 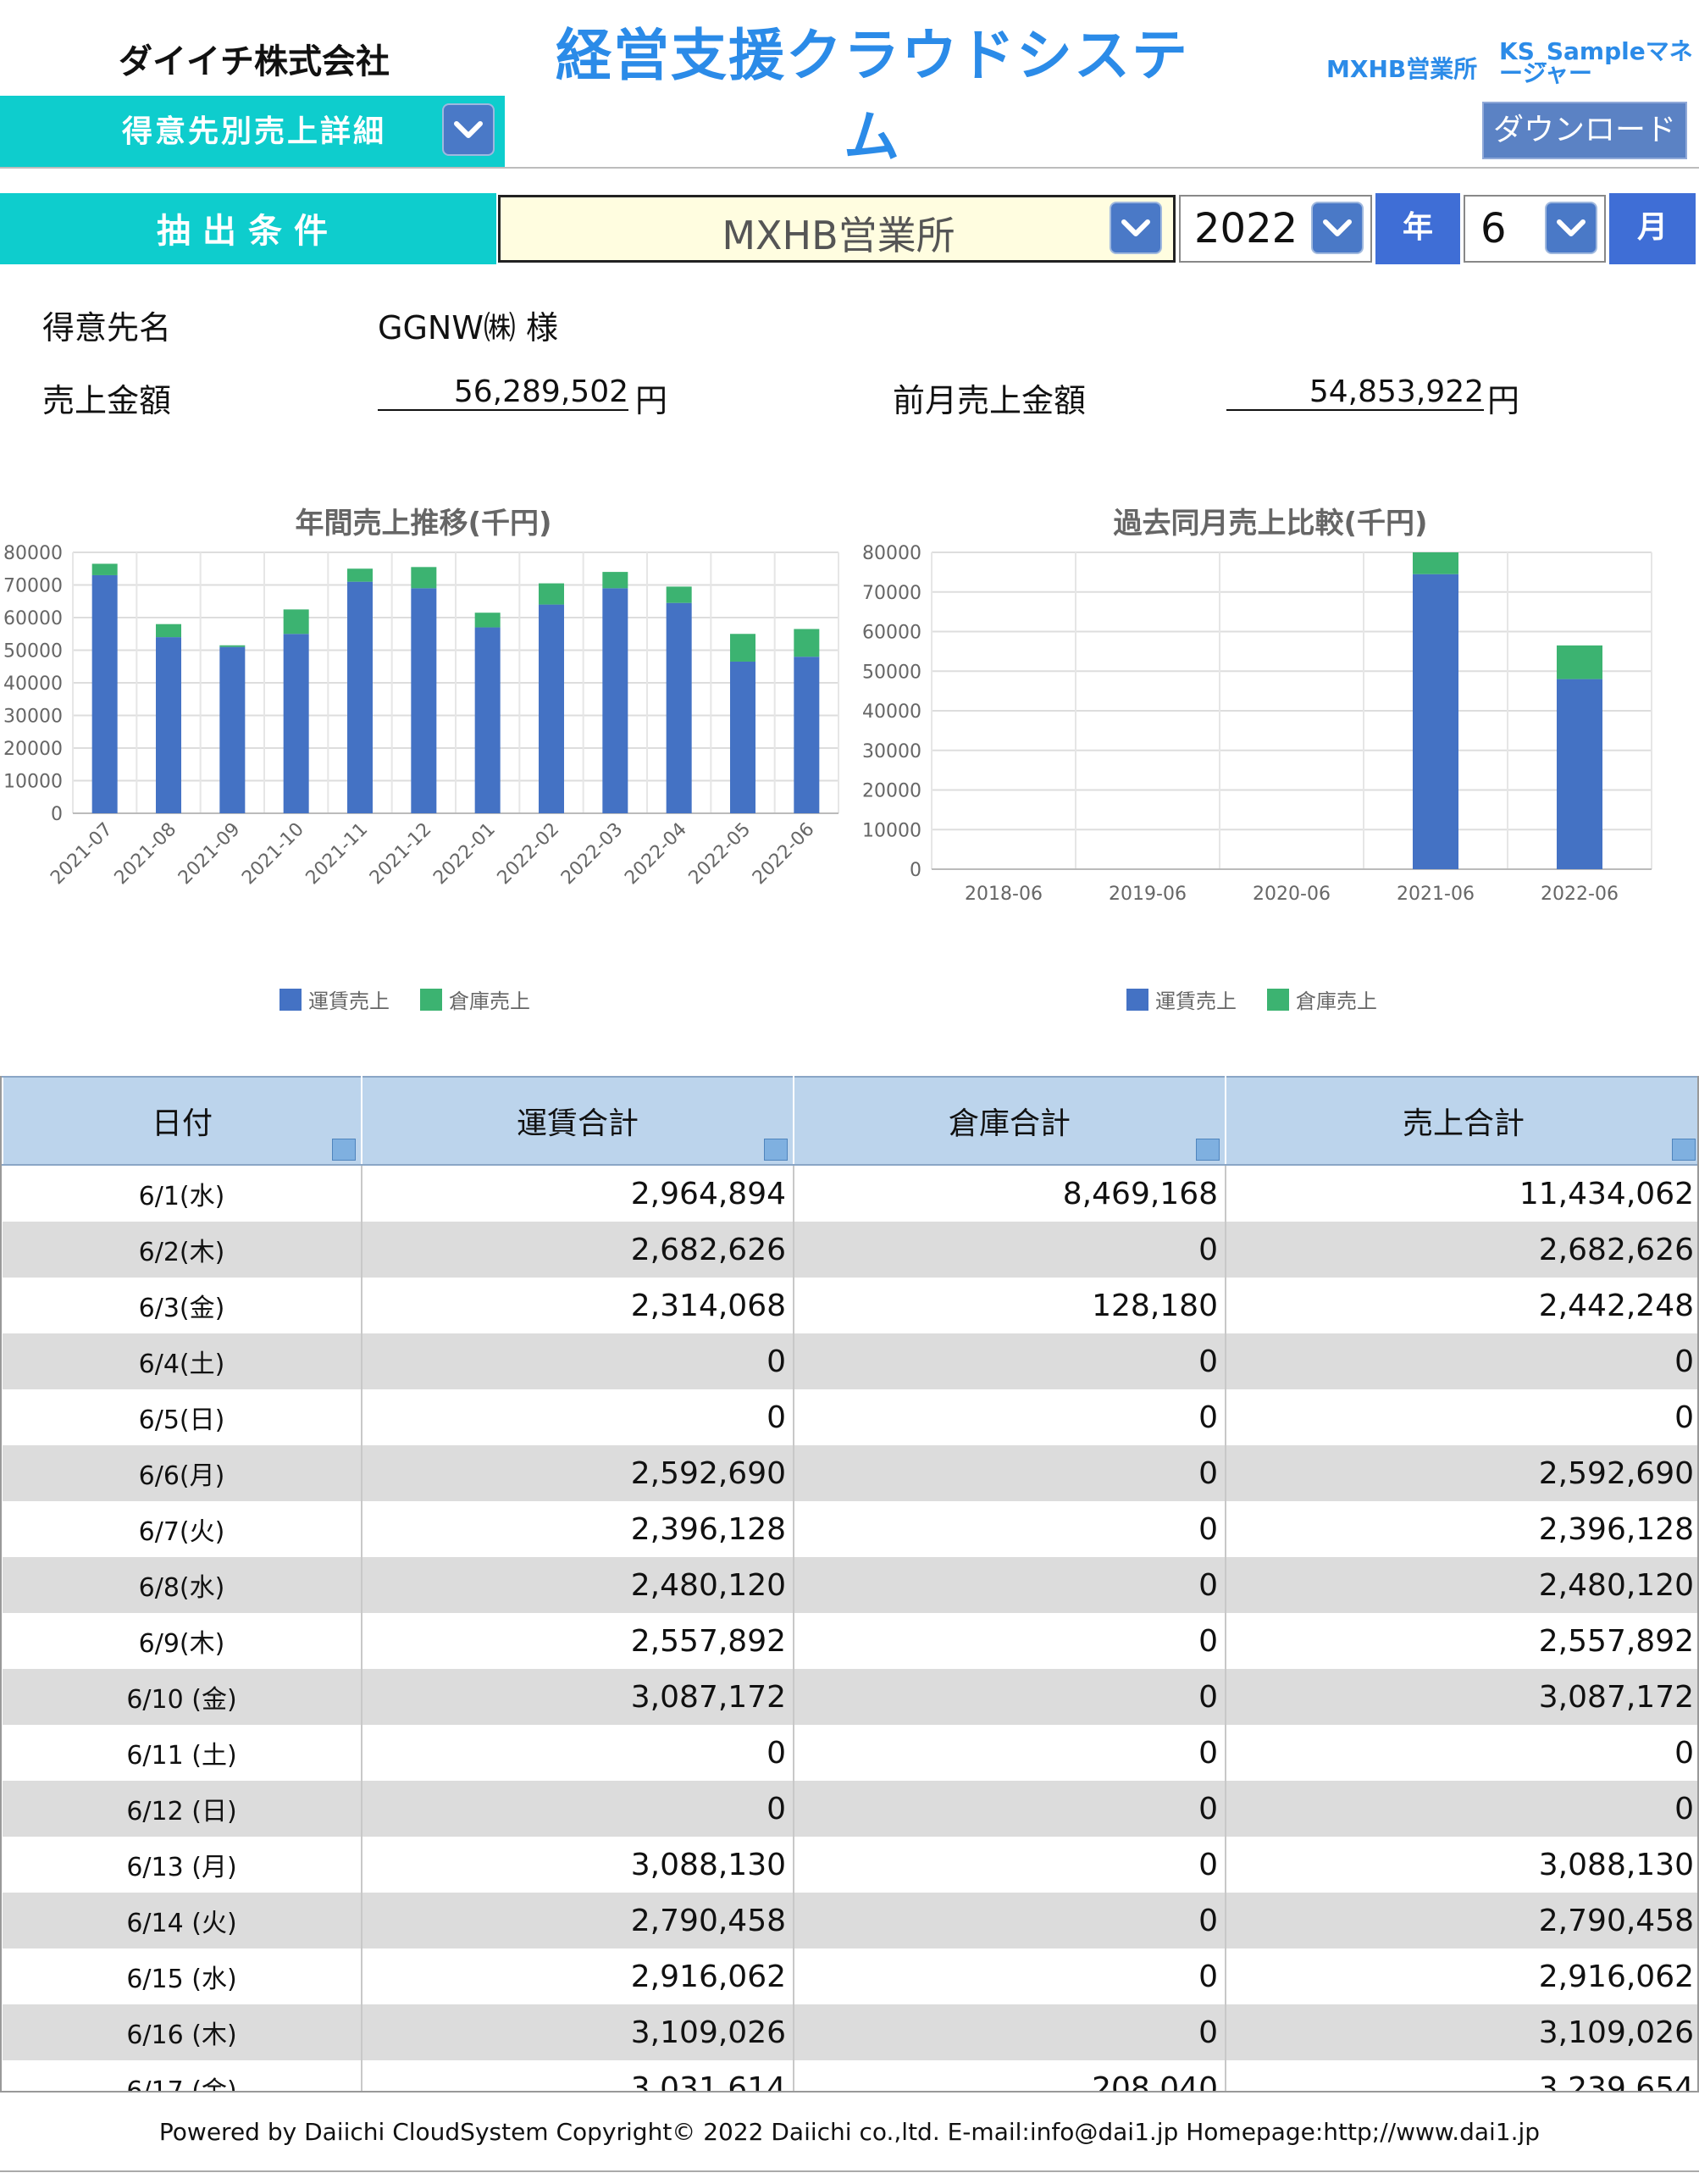 I want to click on table-row: 6/8(水) 2,480,120 0 2,480,120, so click(x=850, y=1585).